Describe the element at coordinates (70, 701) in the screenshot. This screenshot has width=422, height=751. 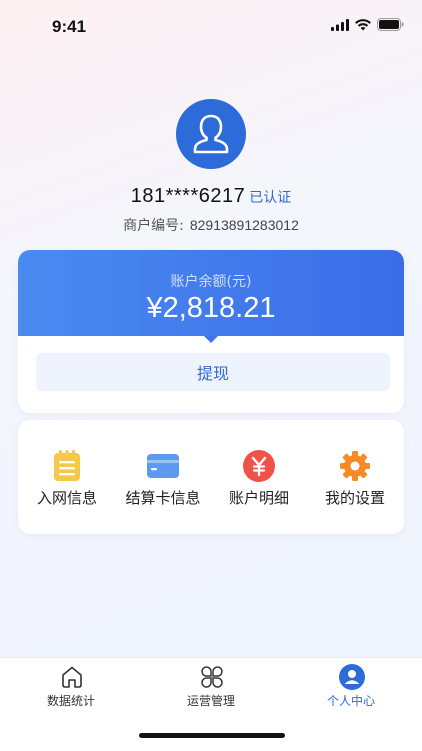
I see `tab-label: 数据统计` at that location.